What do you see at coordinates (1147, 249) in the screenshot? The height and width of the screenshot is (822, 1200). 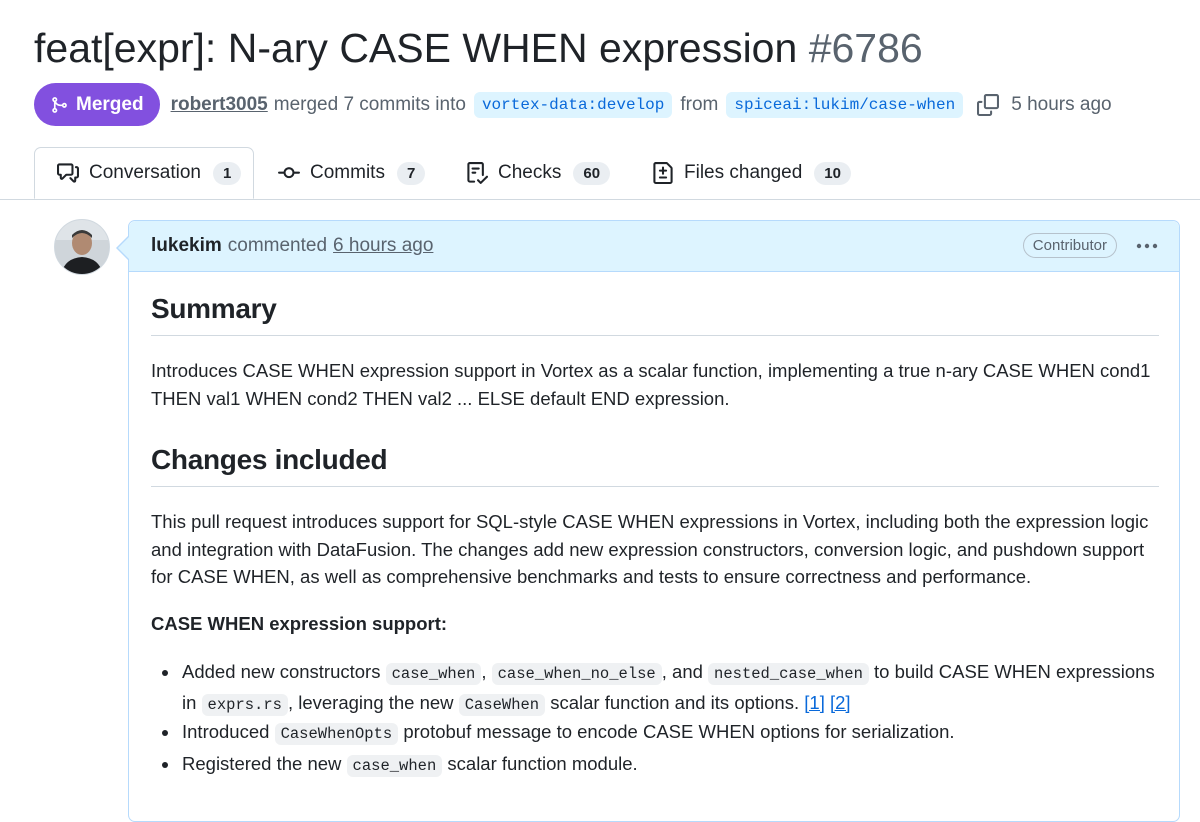 I see `kebab-horizontal-icon` at bounding box center [1147, 249].